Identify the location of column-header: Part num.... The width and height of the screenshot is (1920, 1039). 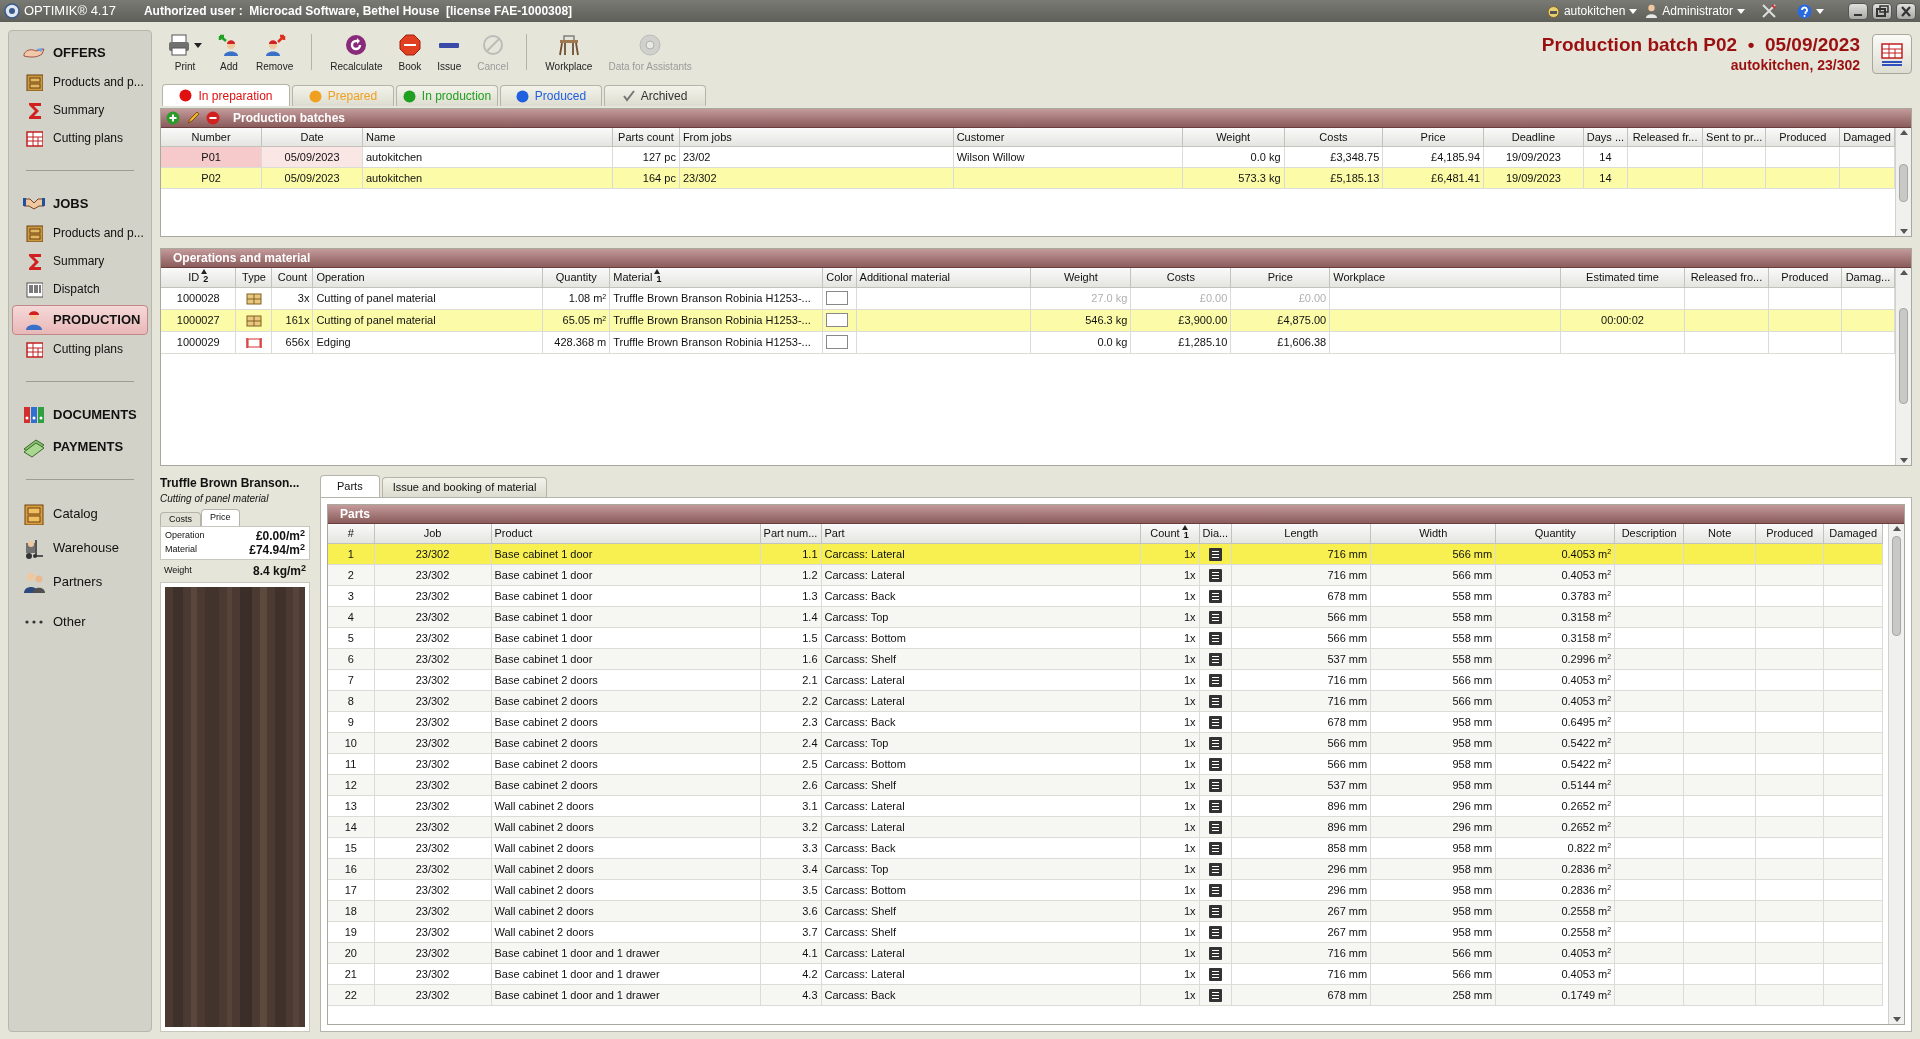
(790, 533).